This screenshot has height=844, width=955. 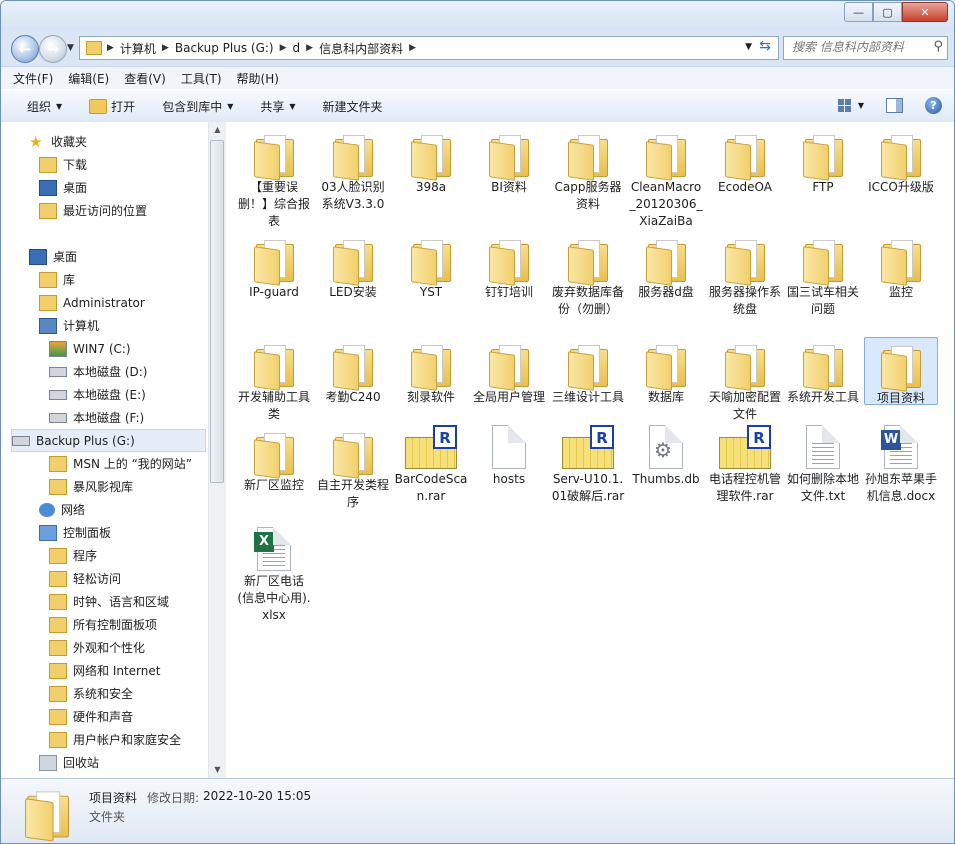 What do you see at coordinates (861, 105) in the screenshot?
I see `view-dropdown-icon: ▼` at bounding box center [861, 105].